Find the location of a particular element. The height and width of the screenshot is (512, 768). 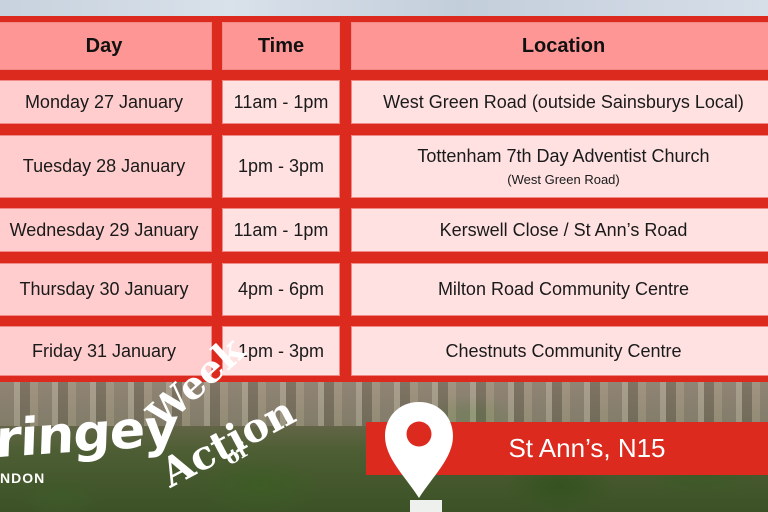

header-time: Time is located at coordinates (281, 46).